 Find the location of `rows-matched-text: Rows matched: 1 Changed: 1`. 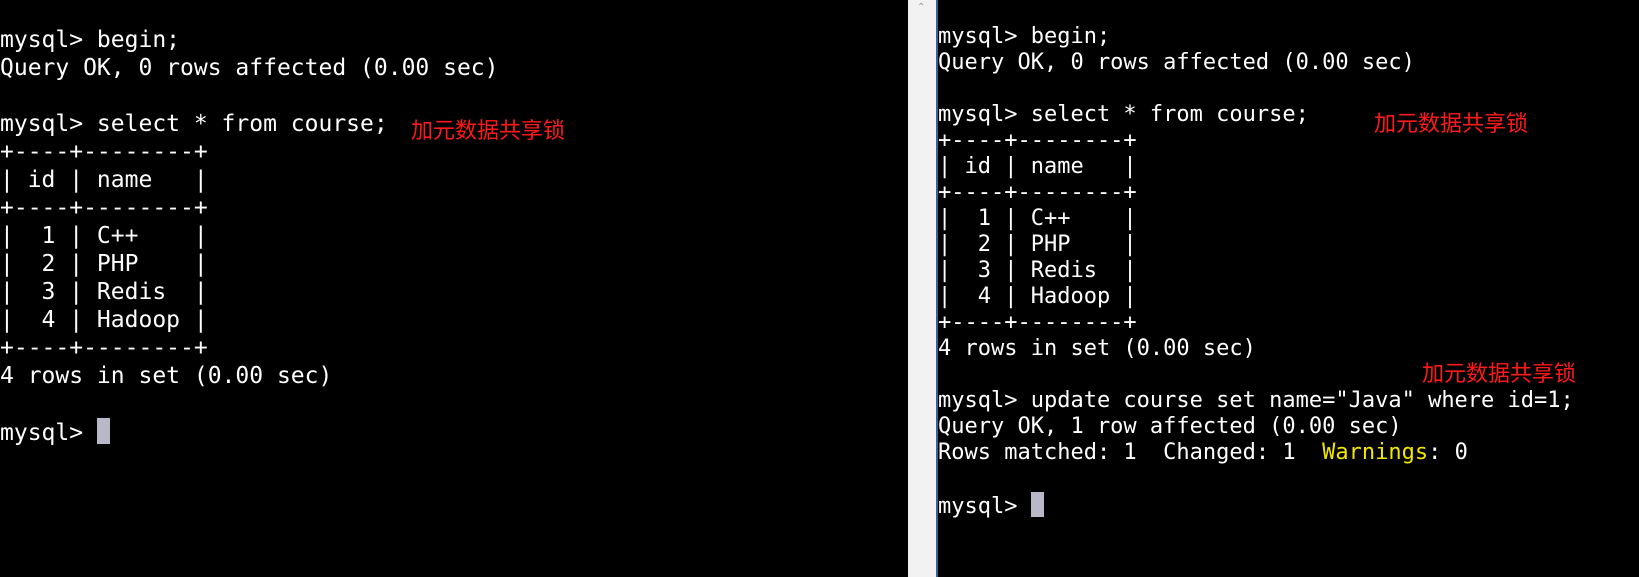

rows-matched-text: Rows matched: 1 Changed: 1 is located at coordinates (1130, 452).